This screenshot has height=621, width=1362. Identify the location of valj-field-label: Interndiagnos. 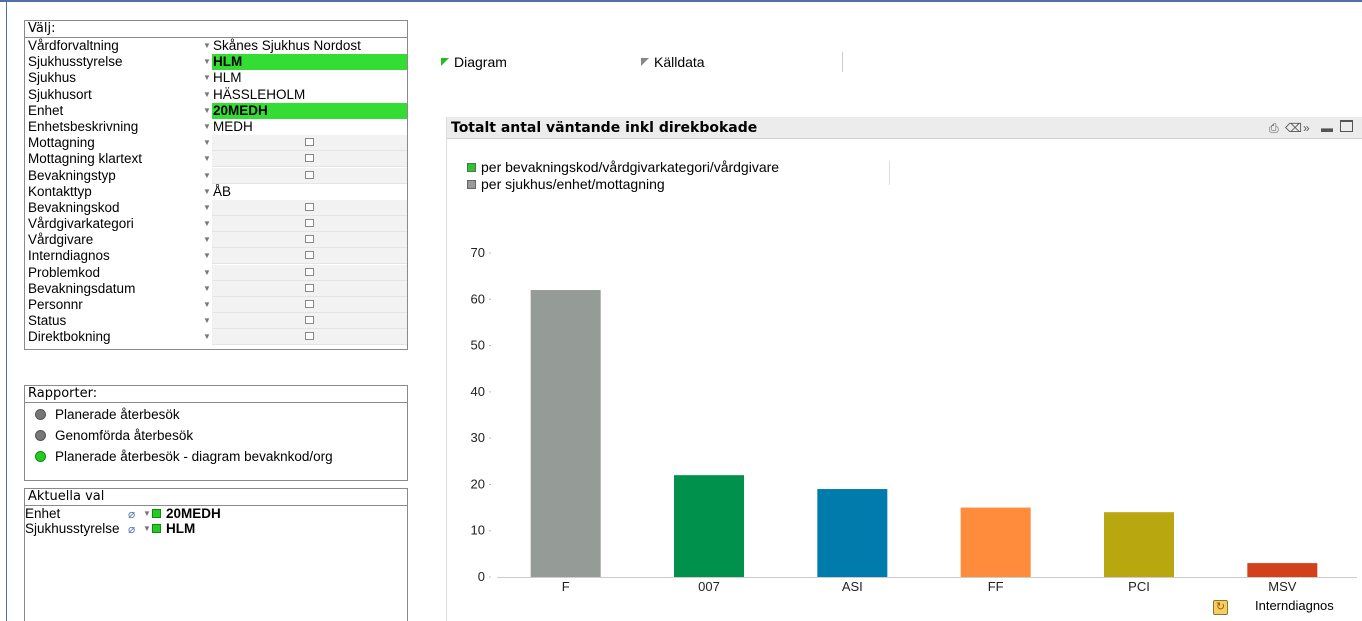
(69, 256).